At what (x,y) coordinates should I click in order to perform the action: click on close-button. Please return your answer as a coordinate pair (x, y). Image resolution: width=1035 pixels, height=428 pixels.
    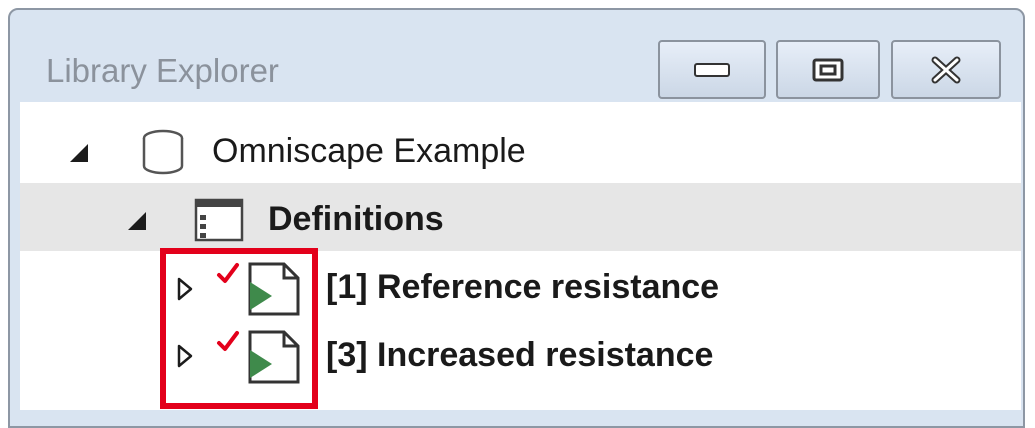
    Looking at the image, I should click on (946, 69).